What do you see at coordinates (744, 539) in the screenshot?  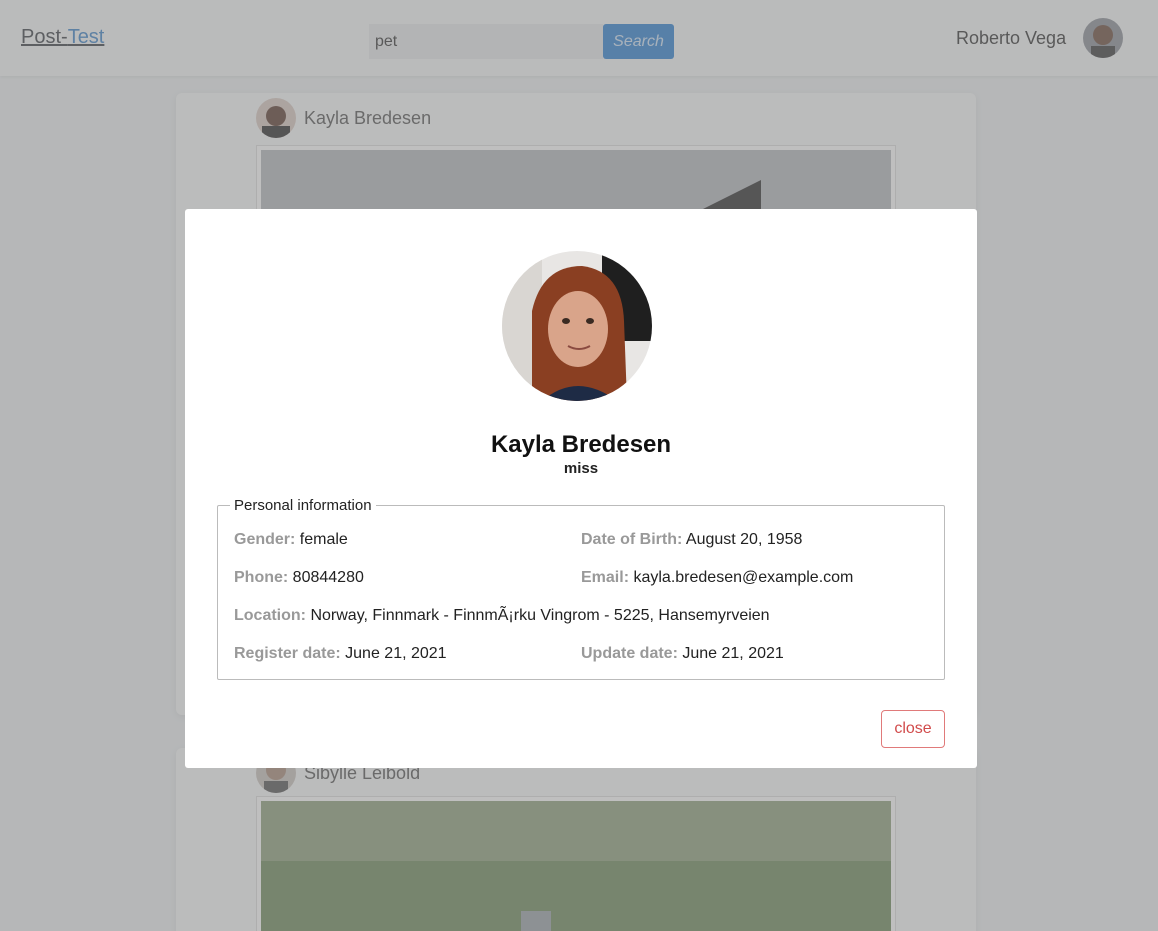 I see `dob-value: August 20, 1958` at bounding box center [744, 539].